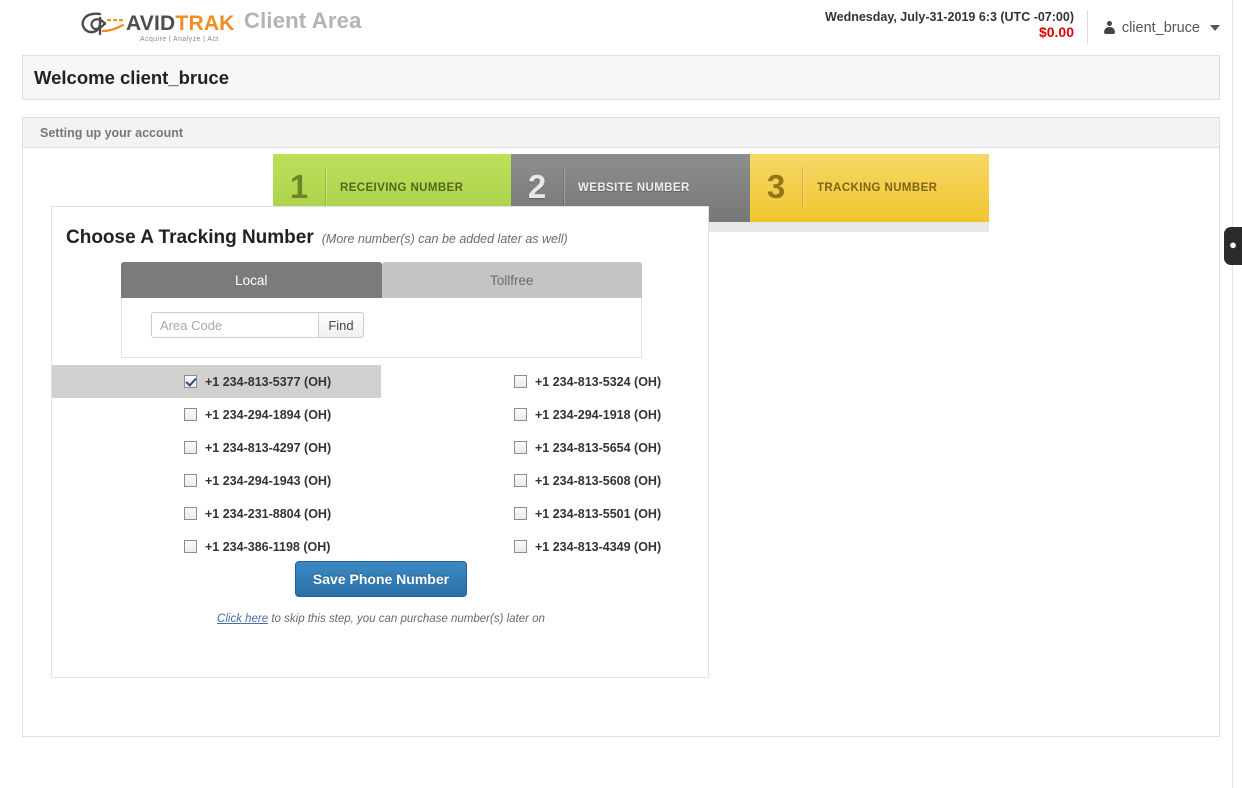  I want to click on number-option-row: +1 234-813-5654 (OH), so click(545, 447).